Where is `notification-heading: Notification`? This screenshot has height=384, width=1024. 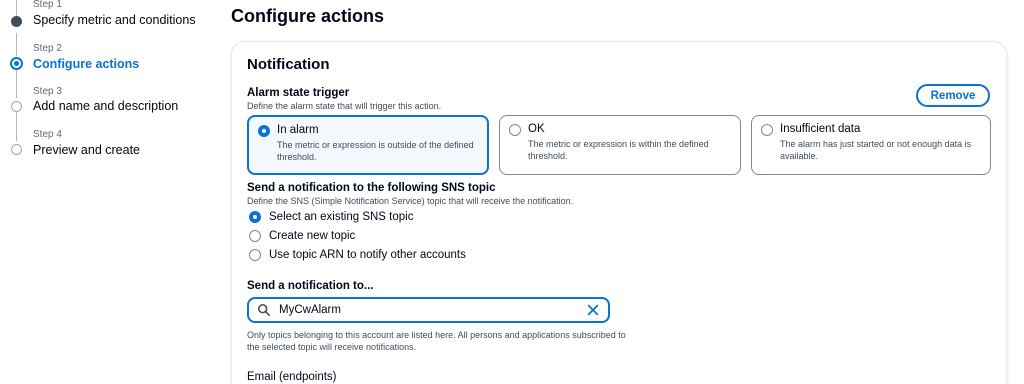 notification-heading: Notification is located at coordinates (288, 64).